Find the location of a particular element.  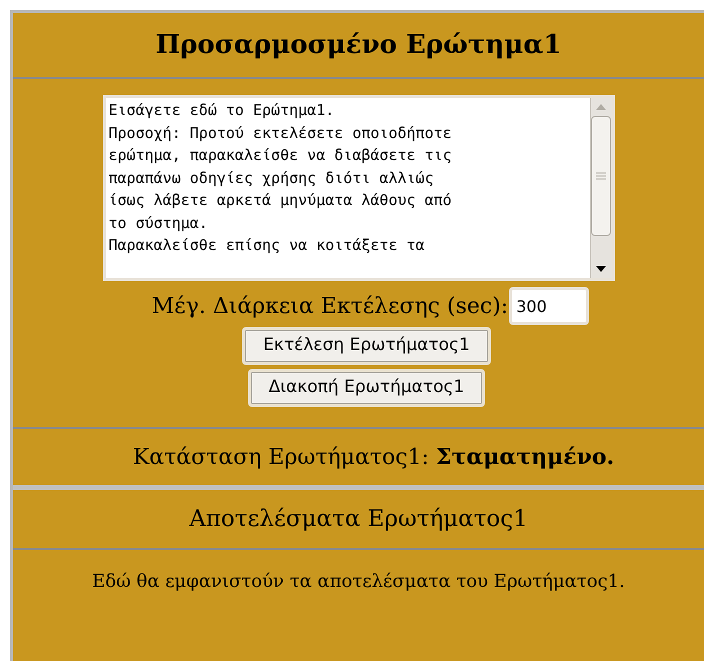

page-title: Προσαρμοσμένο Ερώτημα1 is located at coordinates (359, 45).